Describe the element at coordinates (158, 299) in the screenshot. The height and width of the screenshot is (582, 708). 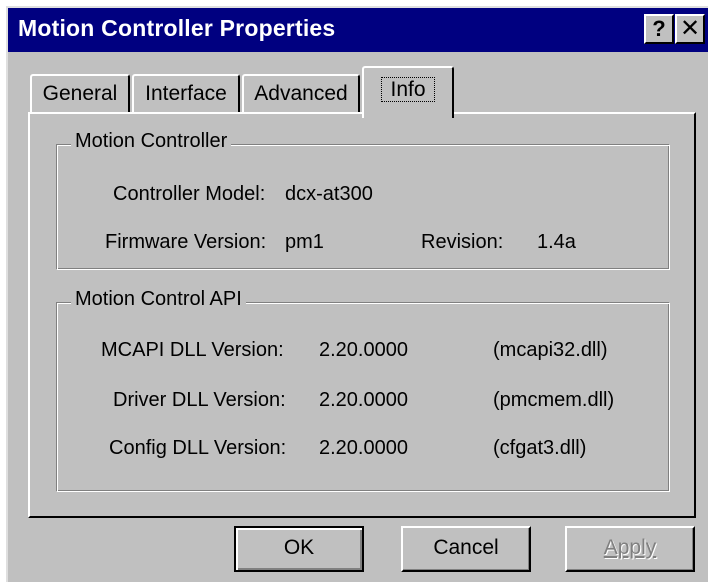
I see `motion-control-api-legend: Motion Control API` at that location.